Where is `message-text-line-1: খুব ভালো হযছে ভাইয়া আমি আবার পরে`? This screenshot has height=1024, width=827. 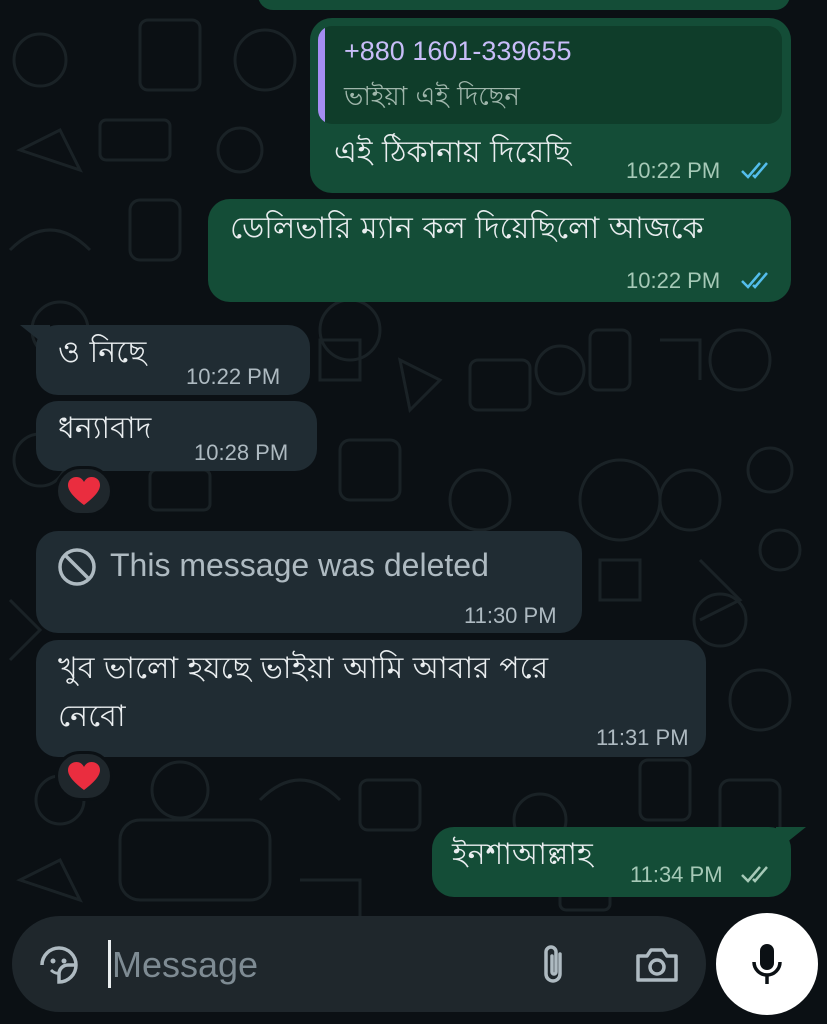
message-text-line-1: খুব ভালো হযছে ভাইয়া আমি আবার পরে is located at coordinates (303, 668).